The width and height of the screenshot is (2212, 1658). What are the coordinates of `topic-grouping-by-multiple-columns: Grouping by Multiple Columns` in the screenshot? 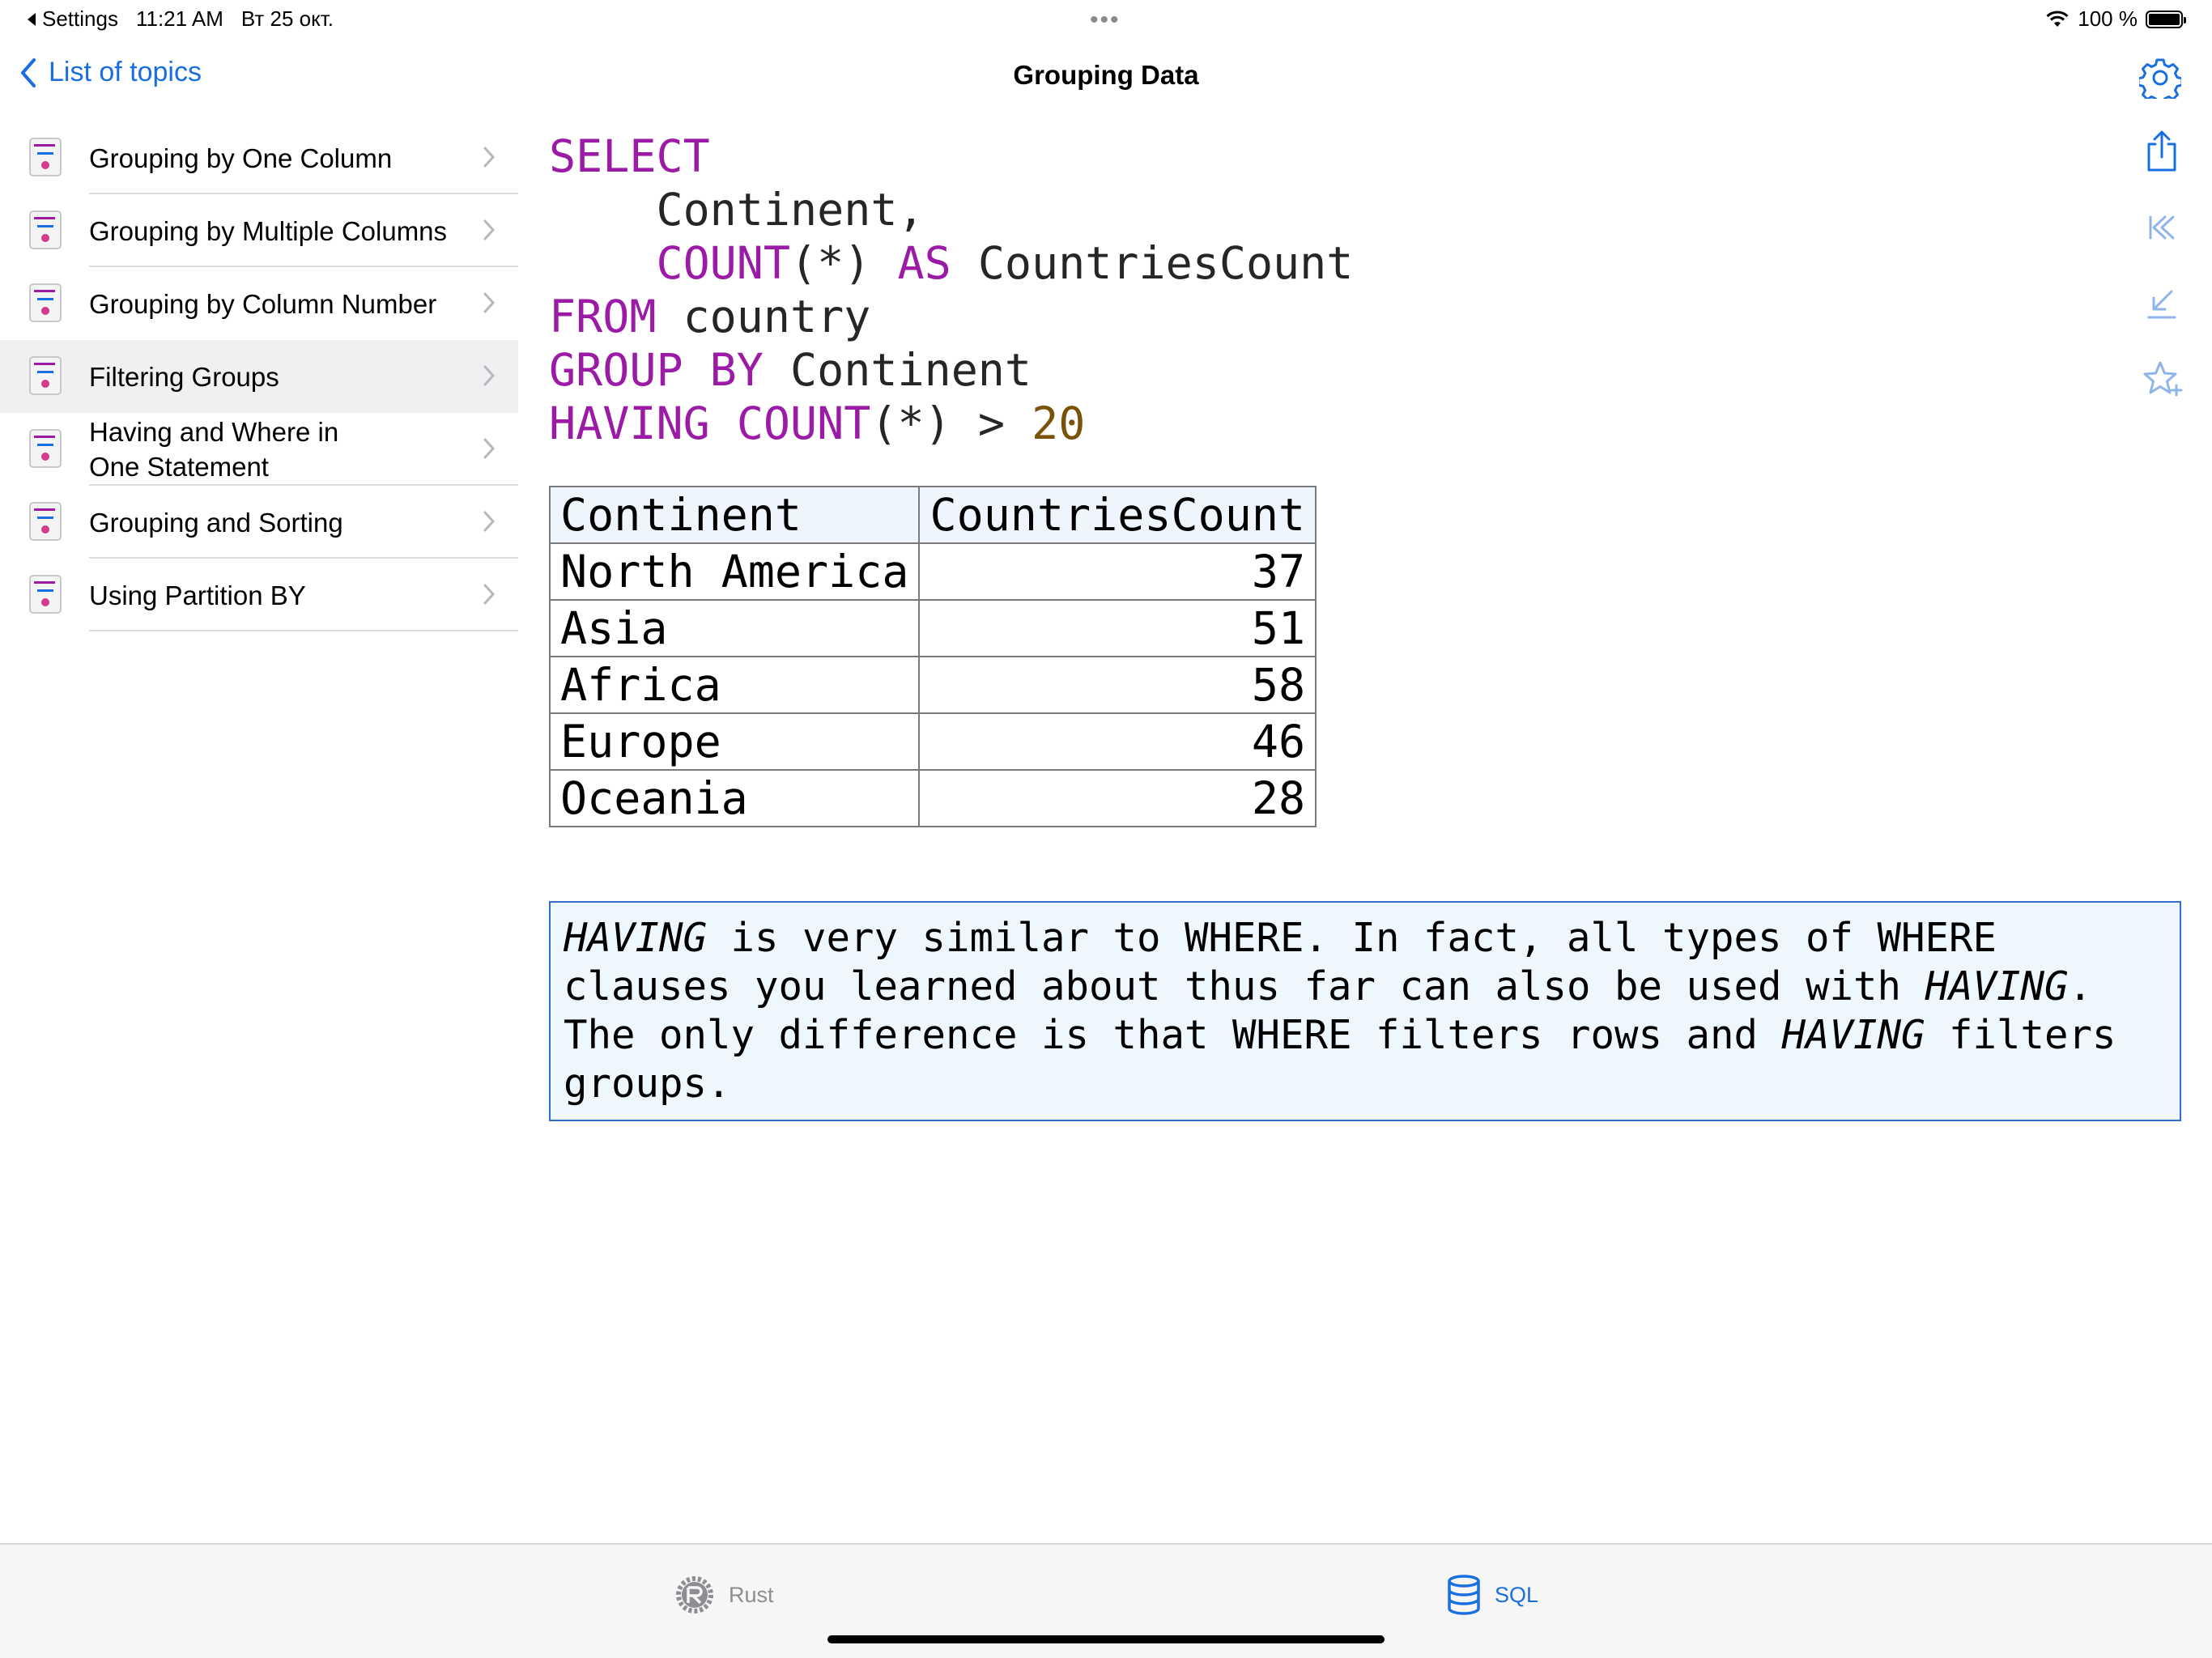 It's located at (259, 230).